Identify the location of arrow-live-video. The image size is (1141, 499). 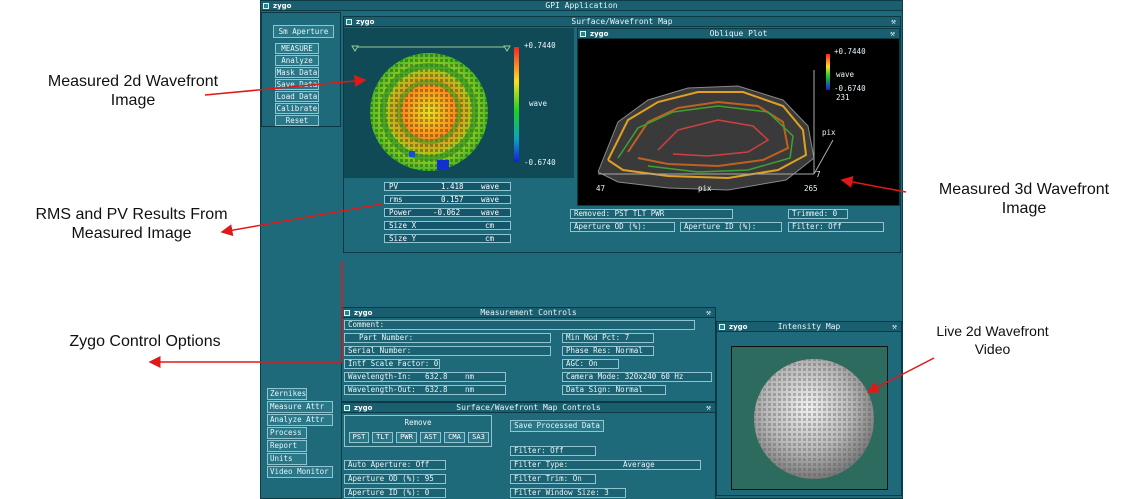
(900, 375).